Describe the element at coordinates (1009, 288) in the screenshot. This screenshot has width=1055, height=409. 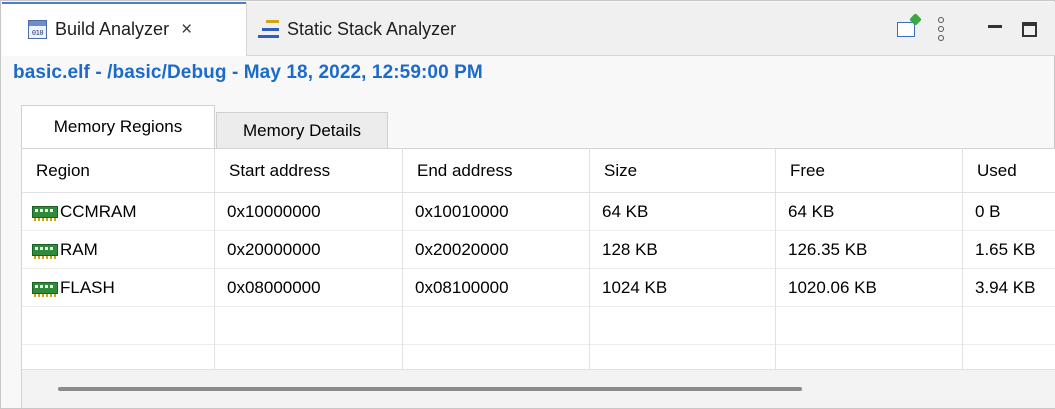
I see `used-cell: 3.94 KB` at that location.